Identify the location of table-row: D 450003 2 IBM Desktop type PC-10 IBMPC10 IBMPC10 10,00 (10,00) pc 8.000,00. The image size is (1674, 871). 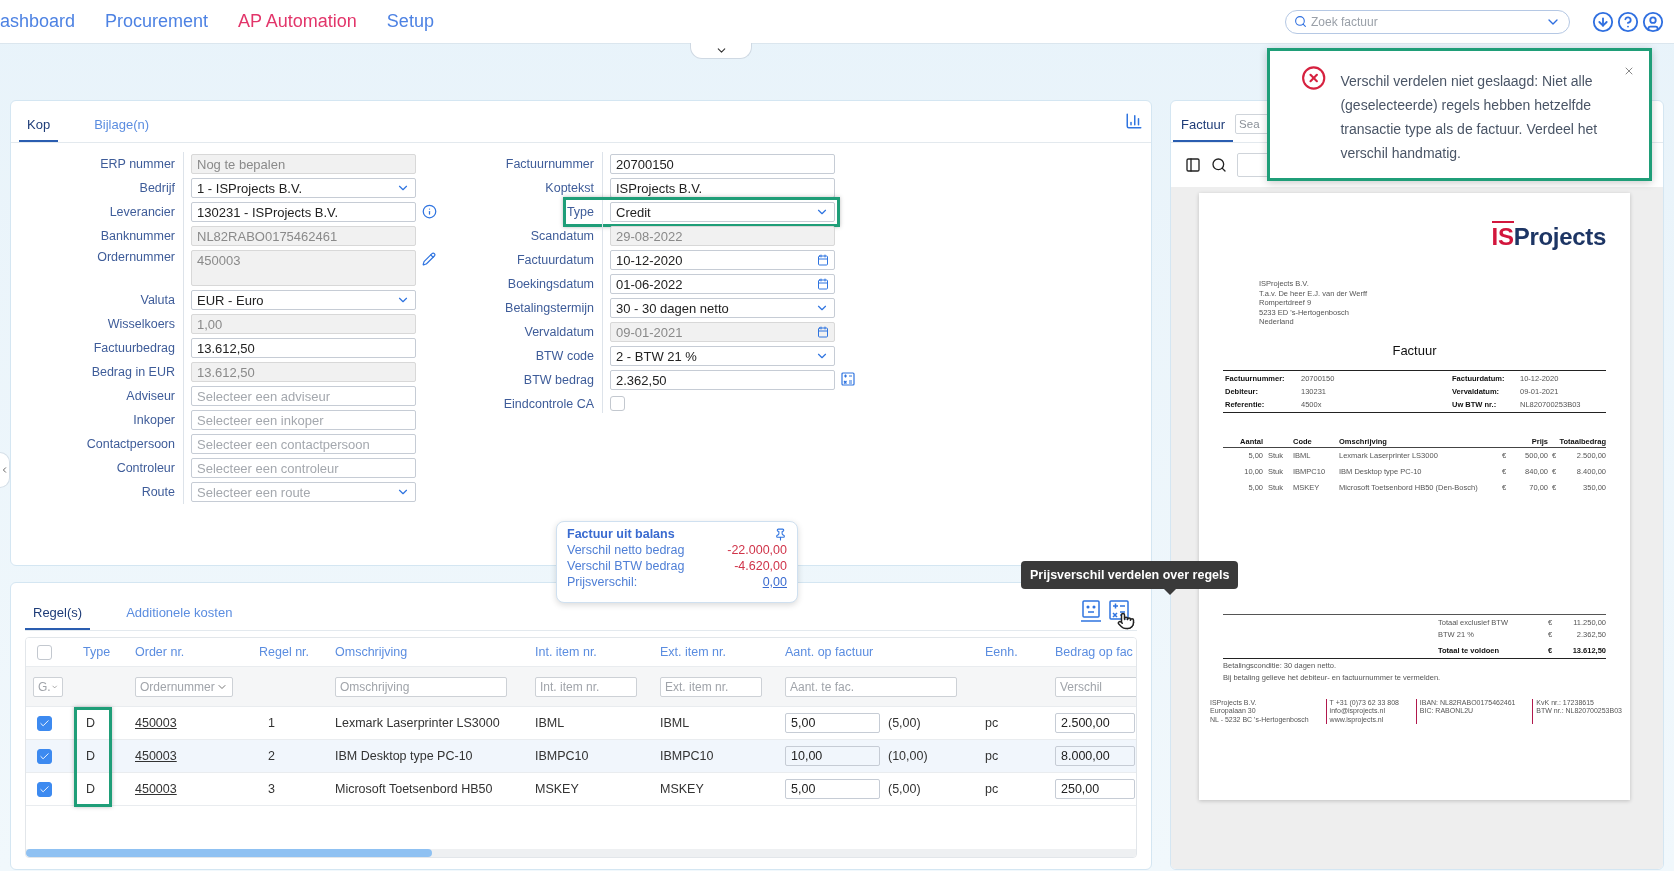
(581, 756).